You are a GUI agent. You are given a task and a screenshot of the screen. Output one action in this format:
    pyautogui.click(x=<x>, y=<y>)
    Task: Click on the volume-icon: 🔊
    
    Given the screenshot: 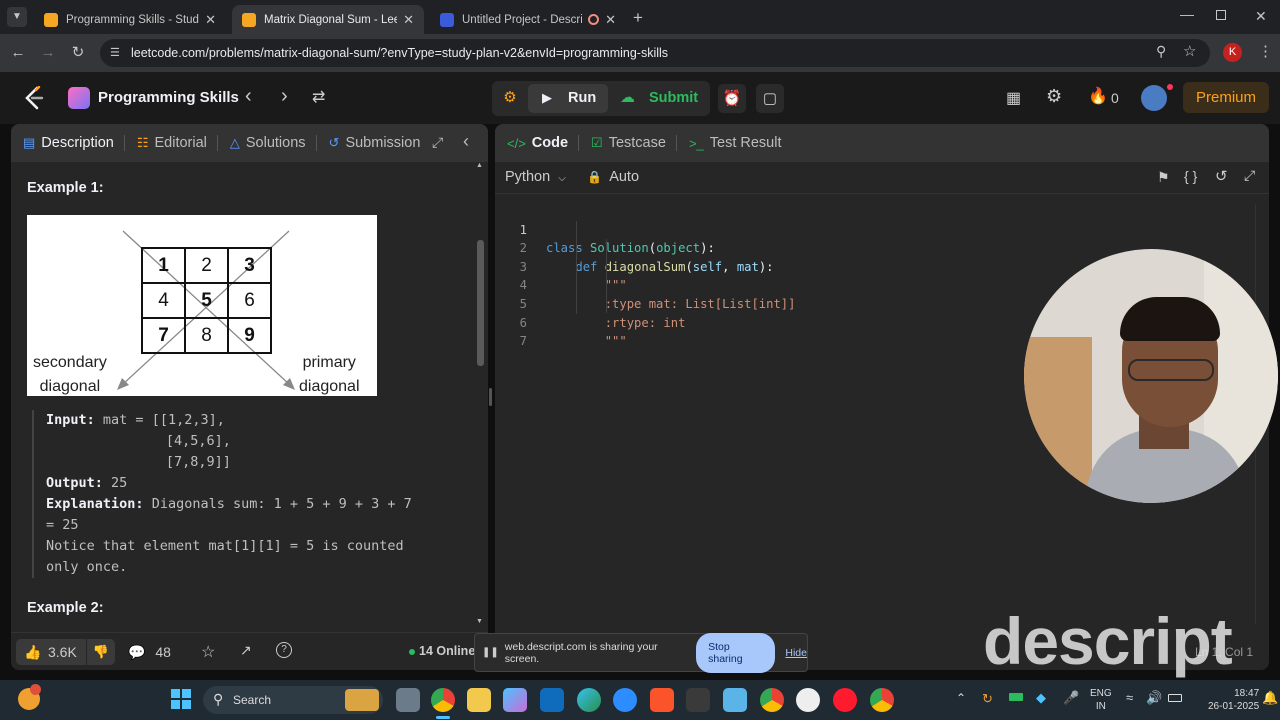 What is the action you would take?
    pyautogui.click(x=1154, y=698)
    